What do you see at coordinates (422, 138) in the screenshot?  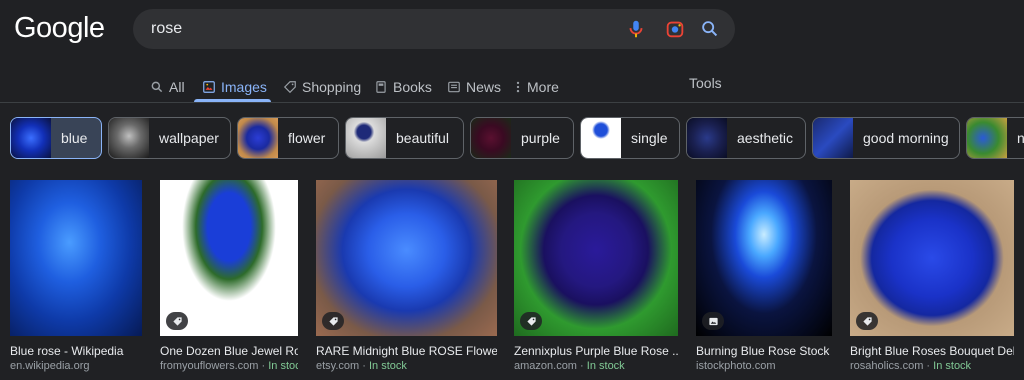 I see `chip-label: beautiful` at bounding box center [422, 138].